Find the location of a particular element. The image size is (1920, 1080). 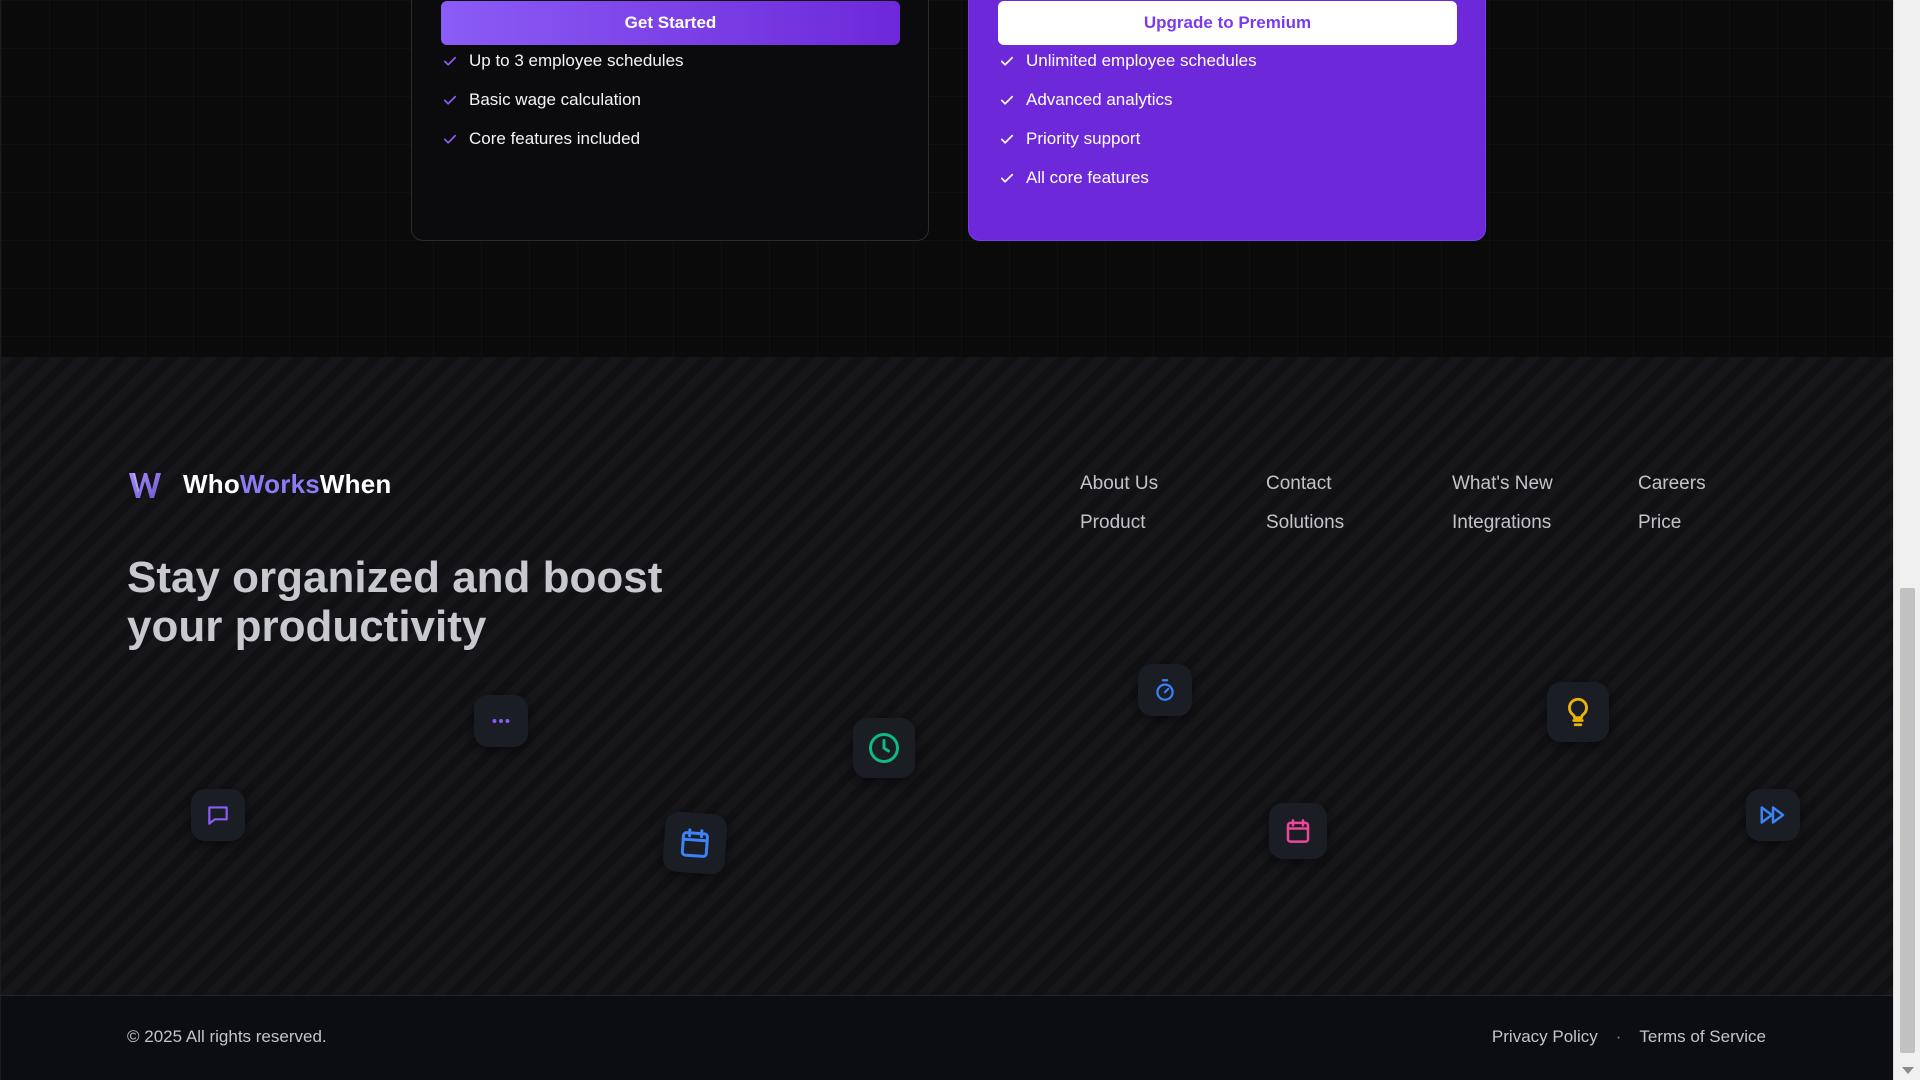

fast-forward-icon is located at coordinates (1772, 815).